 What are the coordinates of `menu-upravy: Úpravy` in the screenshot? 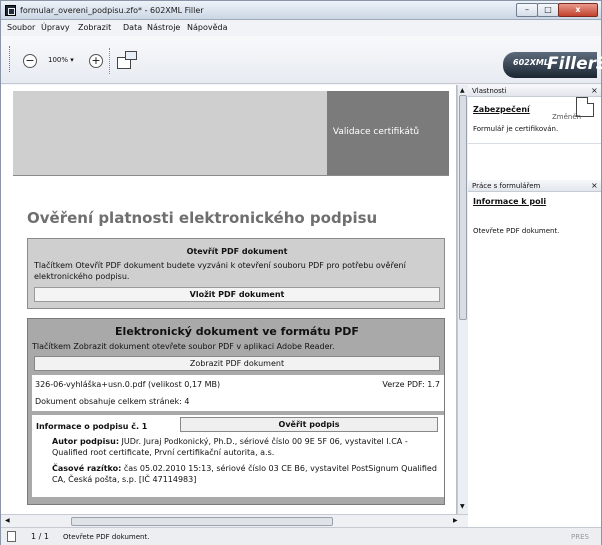 It's located at (55, 27).